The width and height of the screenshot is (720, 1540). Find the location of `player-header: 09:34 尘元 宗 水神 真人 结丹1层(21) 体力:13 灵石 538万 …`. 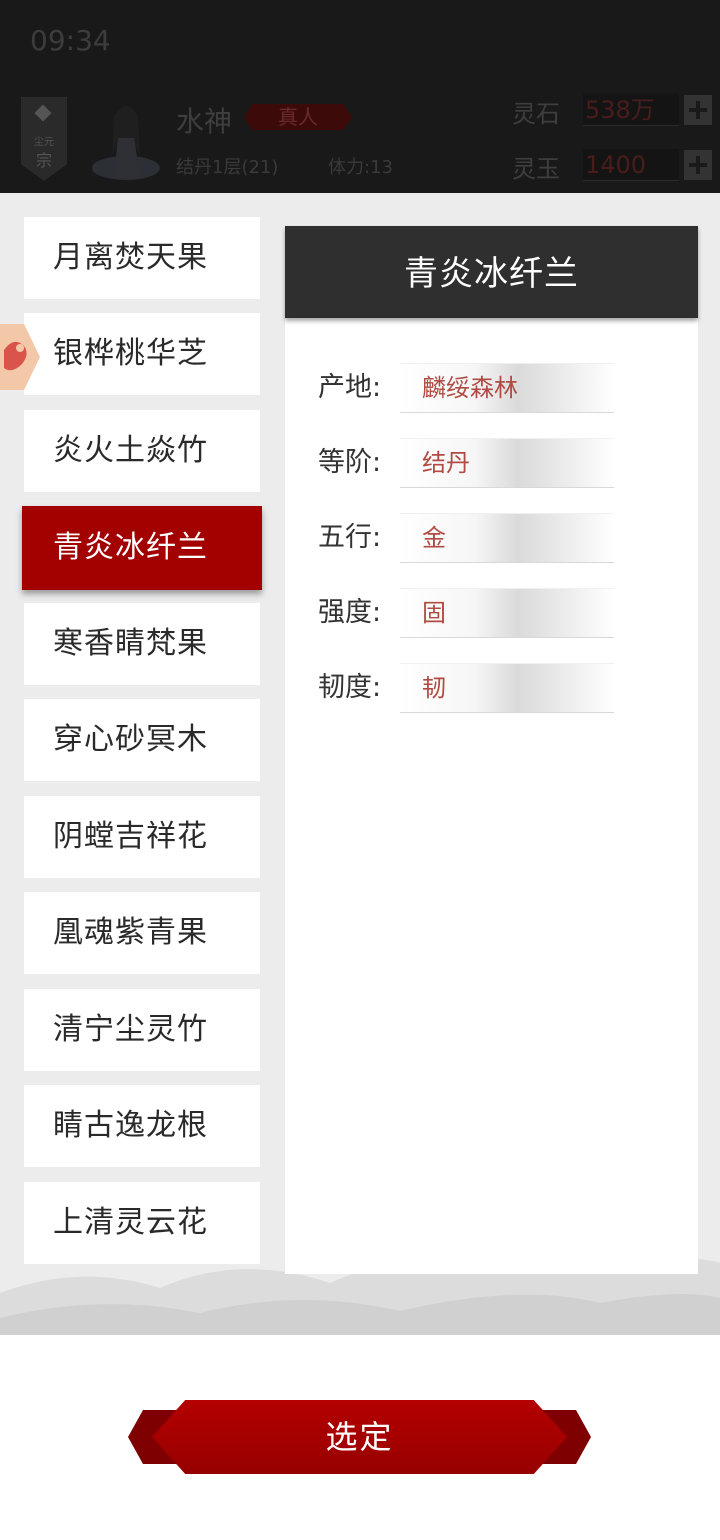

player-header: 09:34 尘元 宗 水神 真人 结丹1层(21) 体力:13 灵石 538万 … is located at coordinates (360, 96).